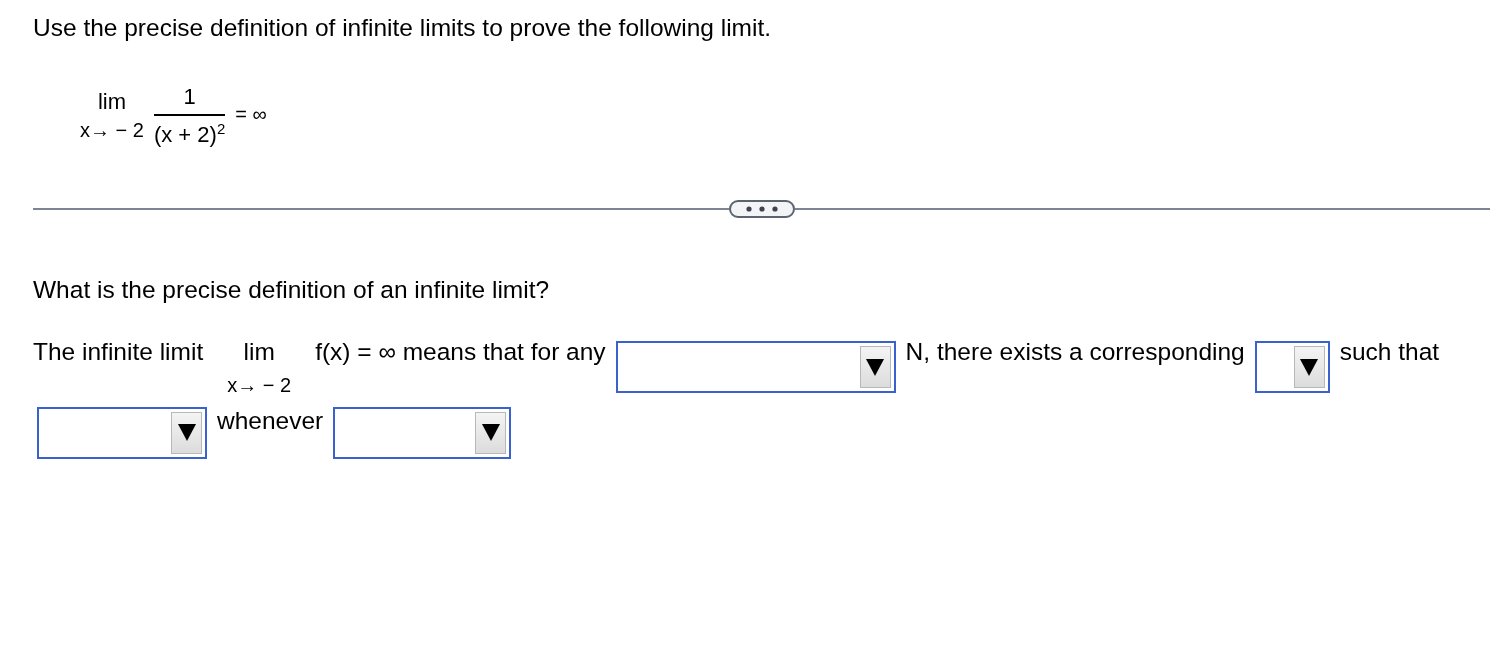 This screenshot has height=650, width=1506. What do you see at coordinates (403, 28) in the screenshot?
I see `prompt-text: Use the precise definition of infinite limits to prove the following limit.` at bounding box center [403, 28].